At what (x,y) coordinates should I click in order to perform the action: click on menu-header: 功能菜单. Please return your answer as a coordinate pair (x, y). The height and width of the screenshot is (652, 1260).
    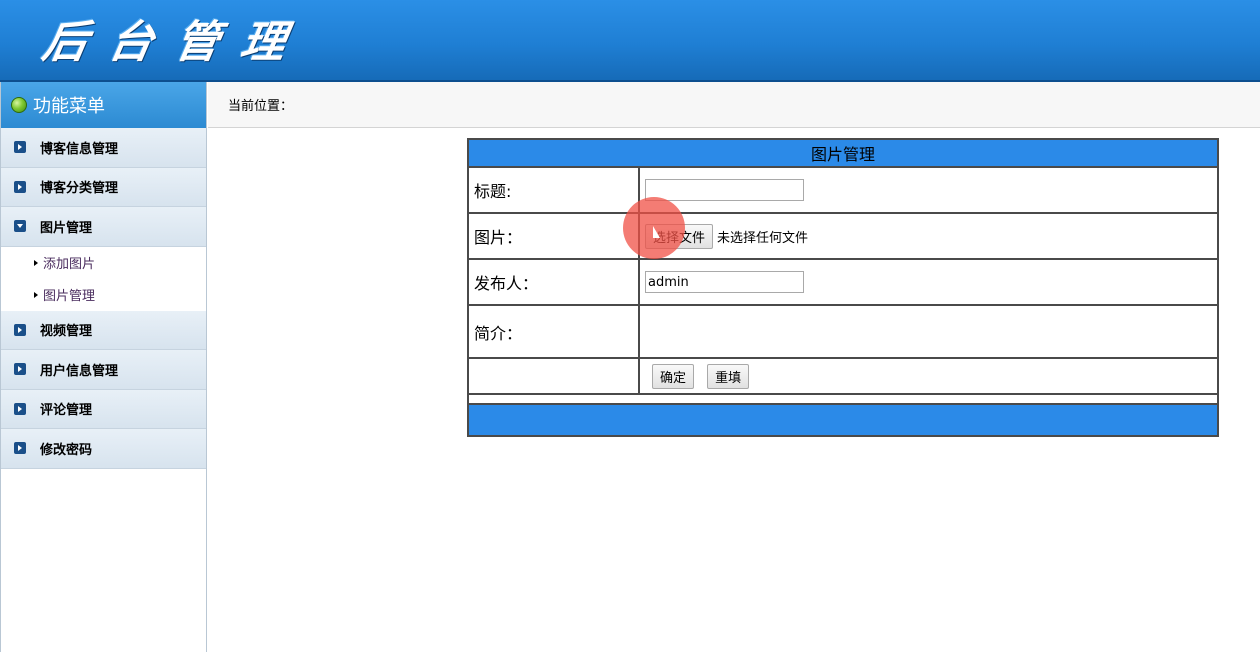
    Looking at the image, I should click on (103, 105).